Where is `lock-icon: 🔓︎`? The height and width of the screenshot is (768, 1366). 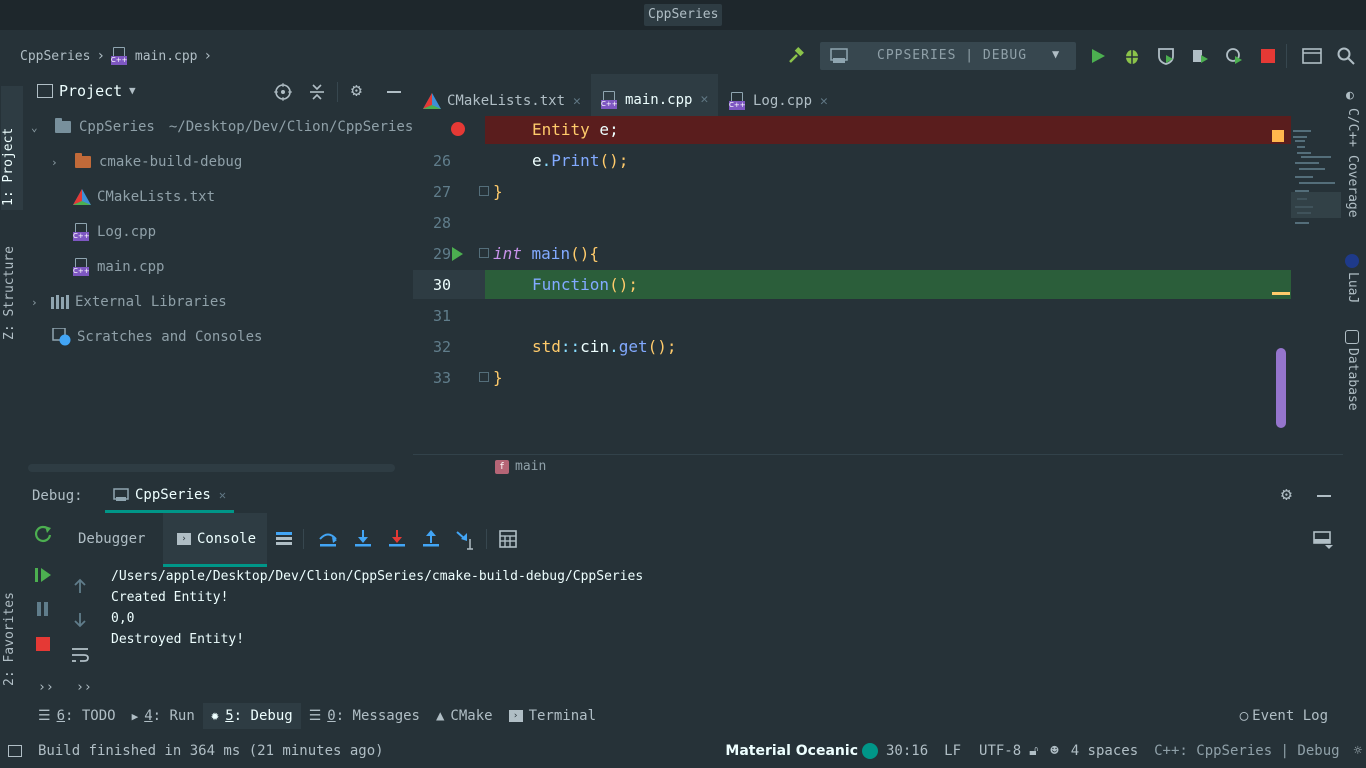
lock-icon: 🔓︎ is located at coordinates (1033, 751).